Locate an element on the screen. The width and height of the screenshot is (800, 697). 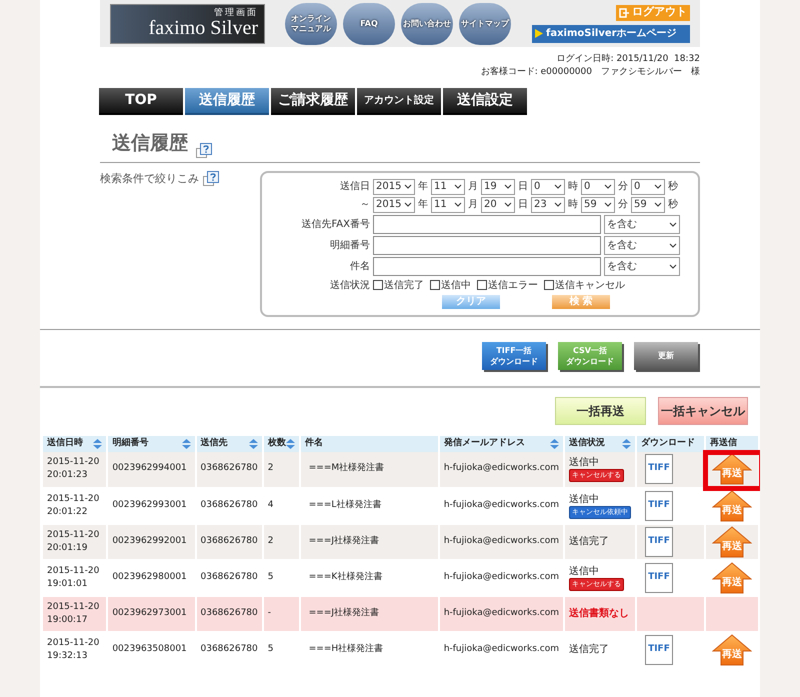
bulk-cancel-button: 一括キャンセル is located at coordinates (703, 410).